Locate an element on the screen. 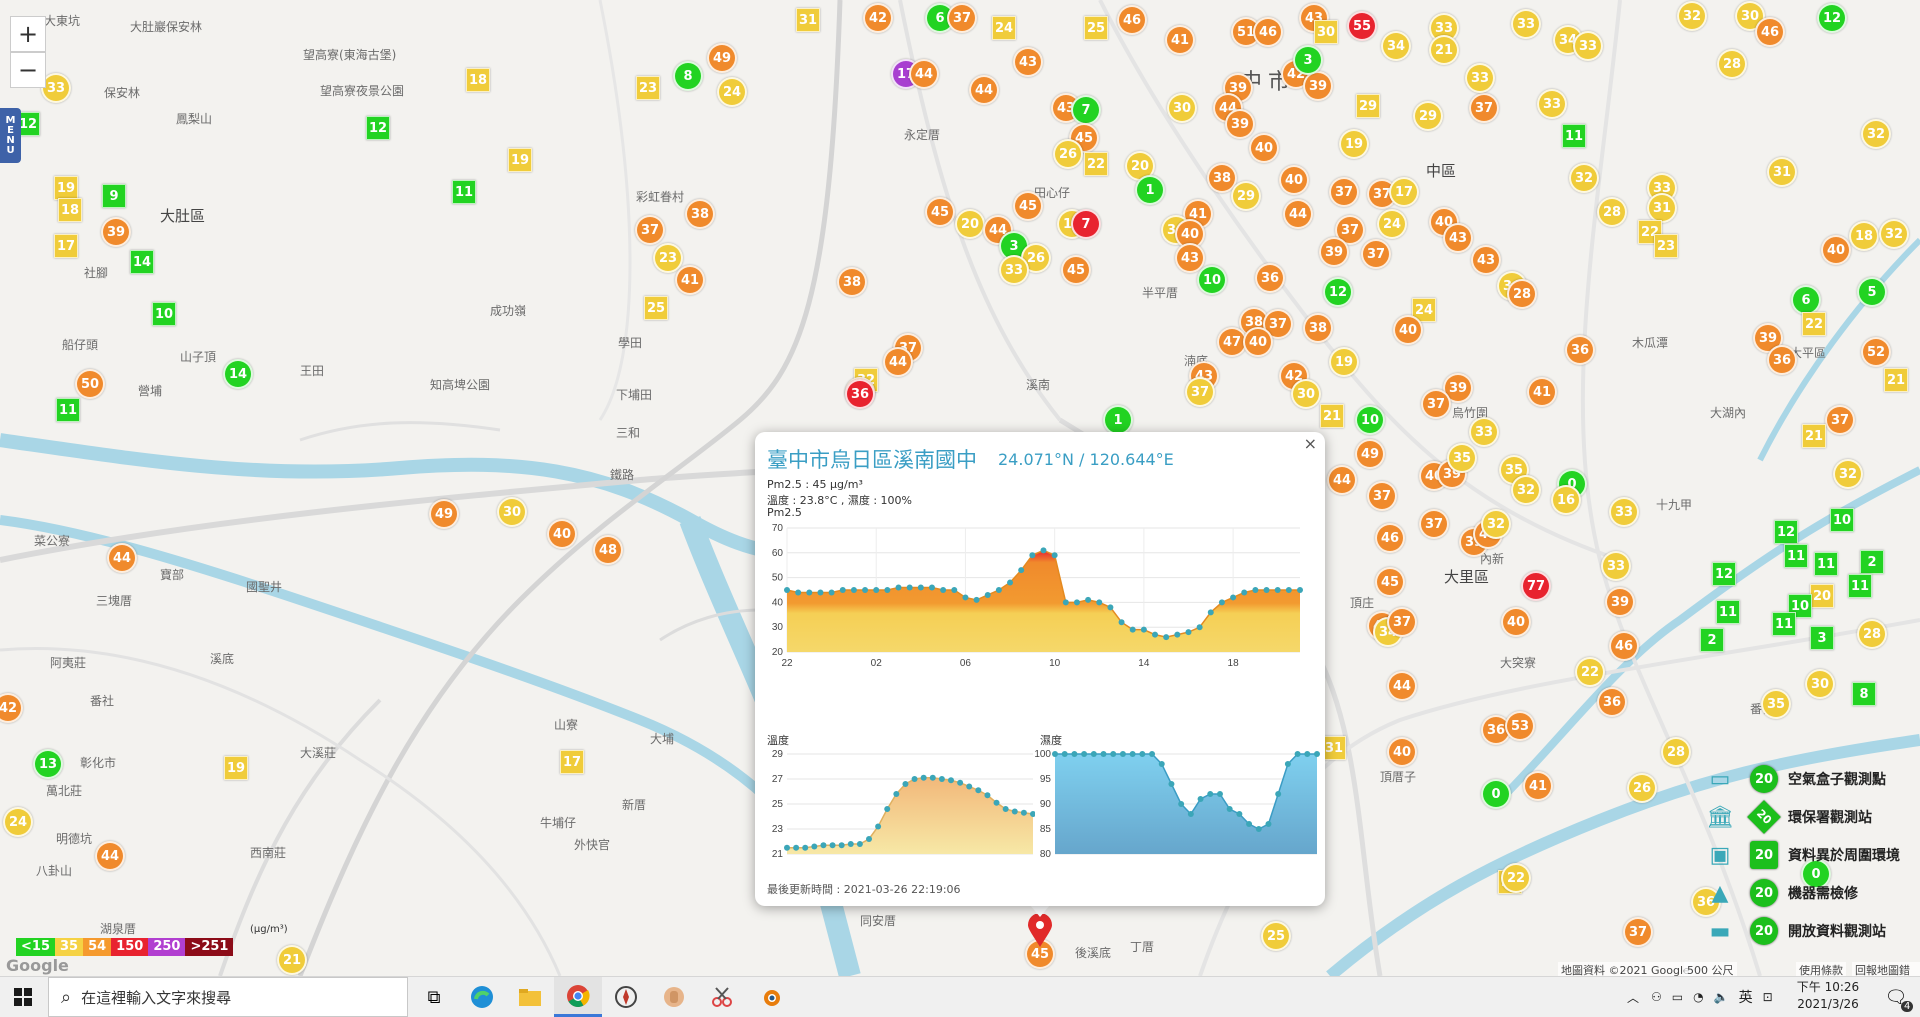 The height and width of the screenshot is (1017, 1920). airbox-marker: 10 is located at coordinates (1370, 420).